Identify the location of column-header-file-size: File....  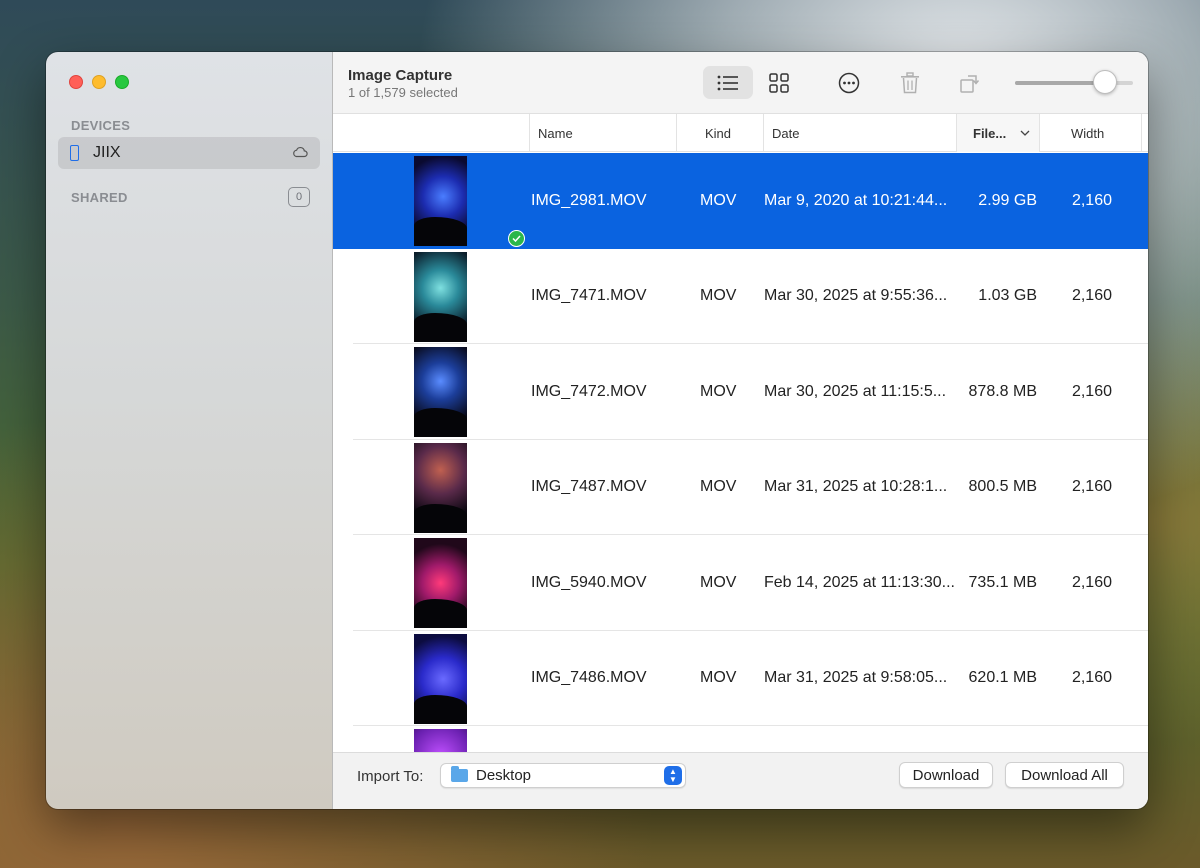
(997, 133).